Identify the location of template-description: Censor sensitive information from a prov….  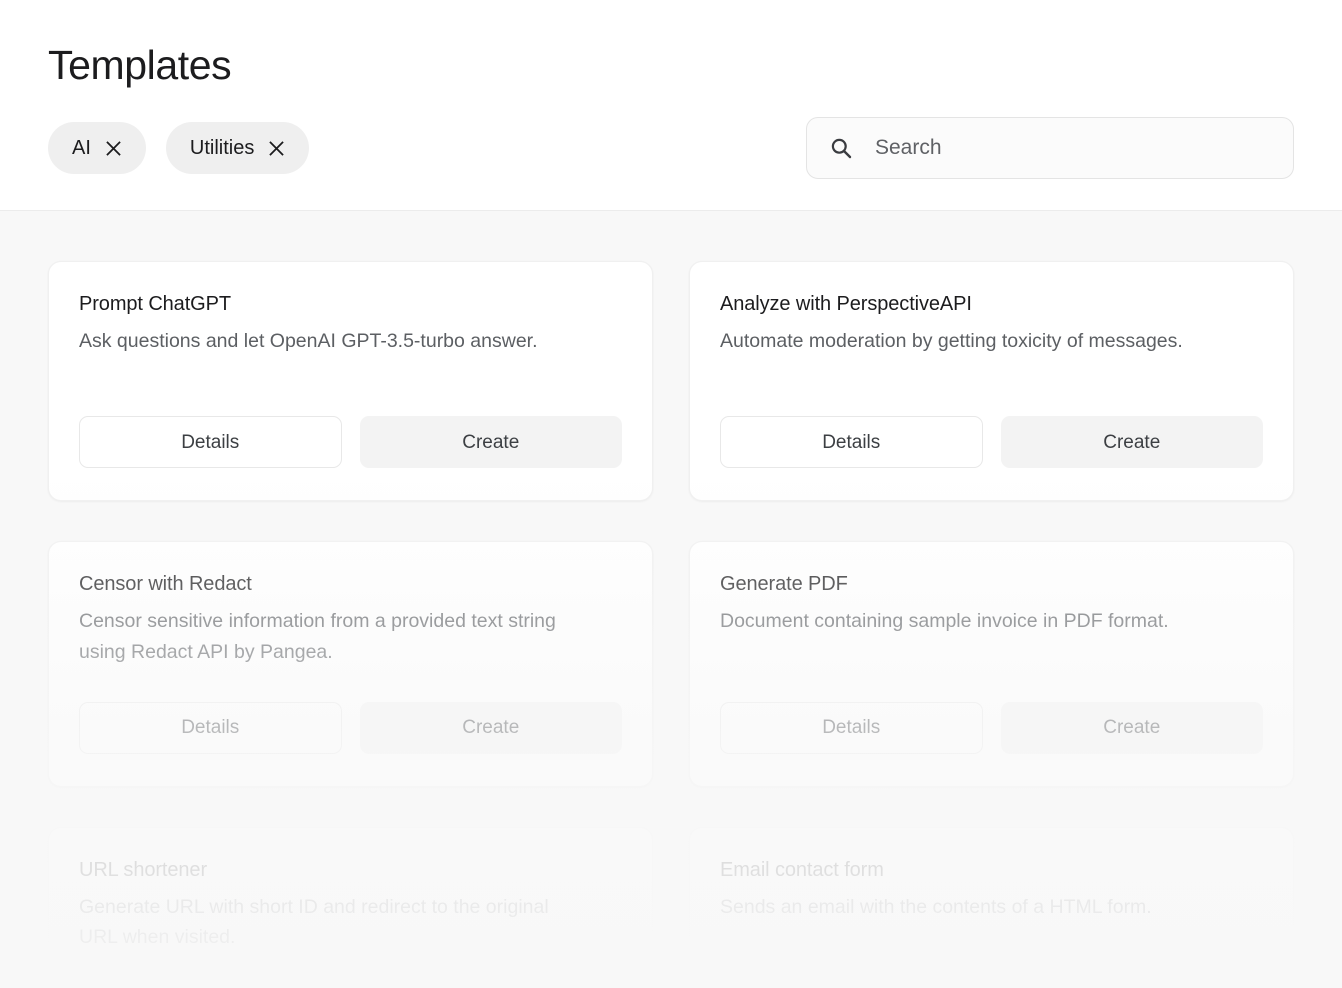
(317, 636).